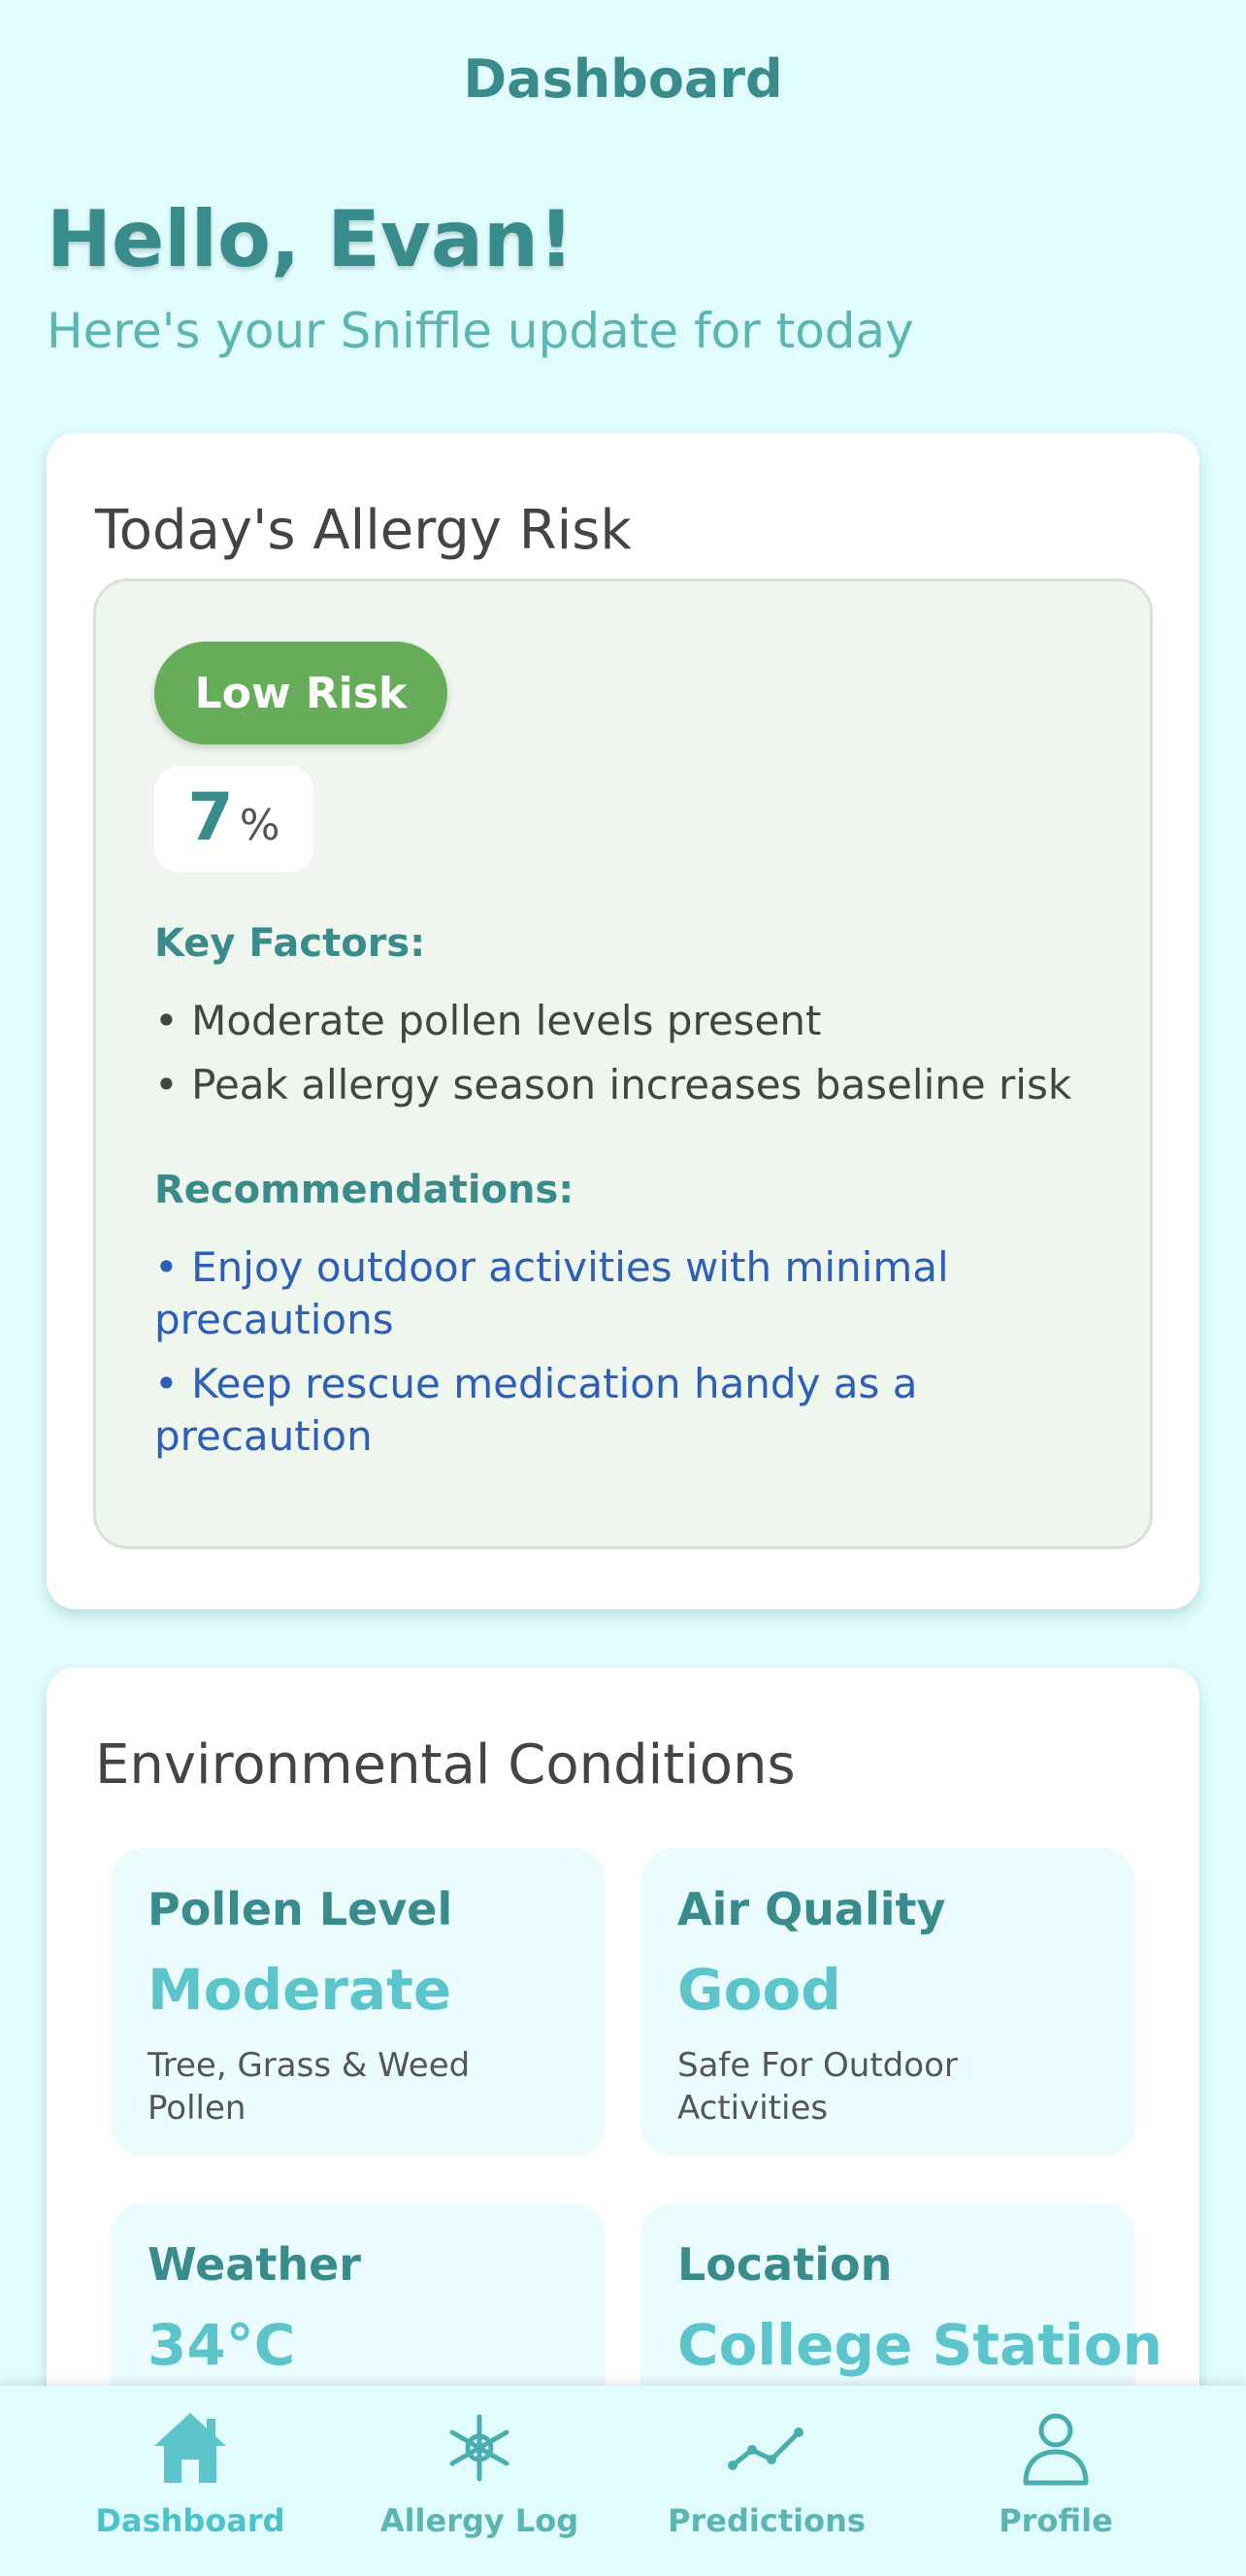  I want to click on tile-value: Good, so click(759, 1990).